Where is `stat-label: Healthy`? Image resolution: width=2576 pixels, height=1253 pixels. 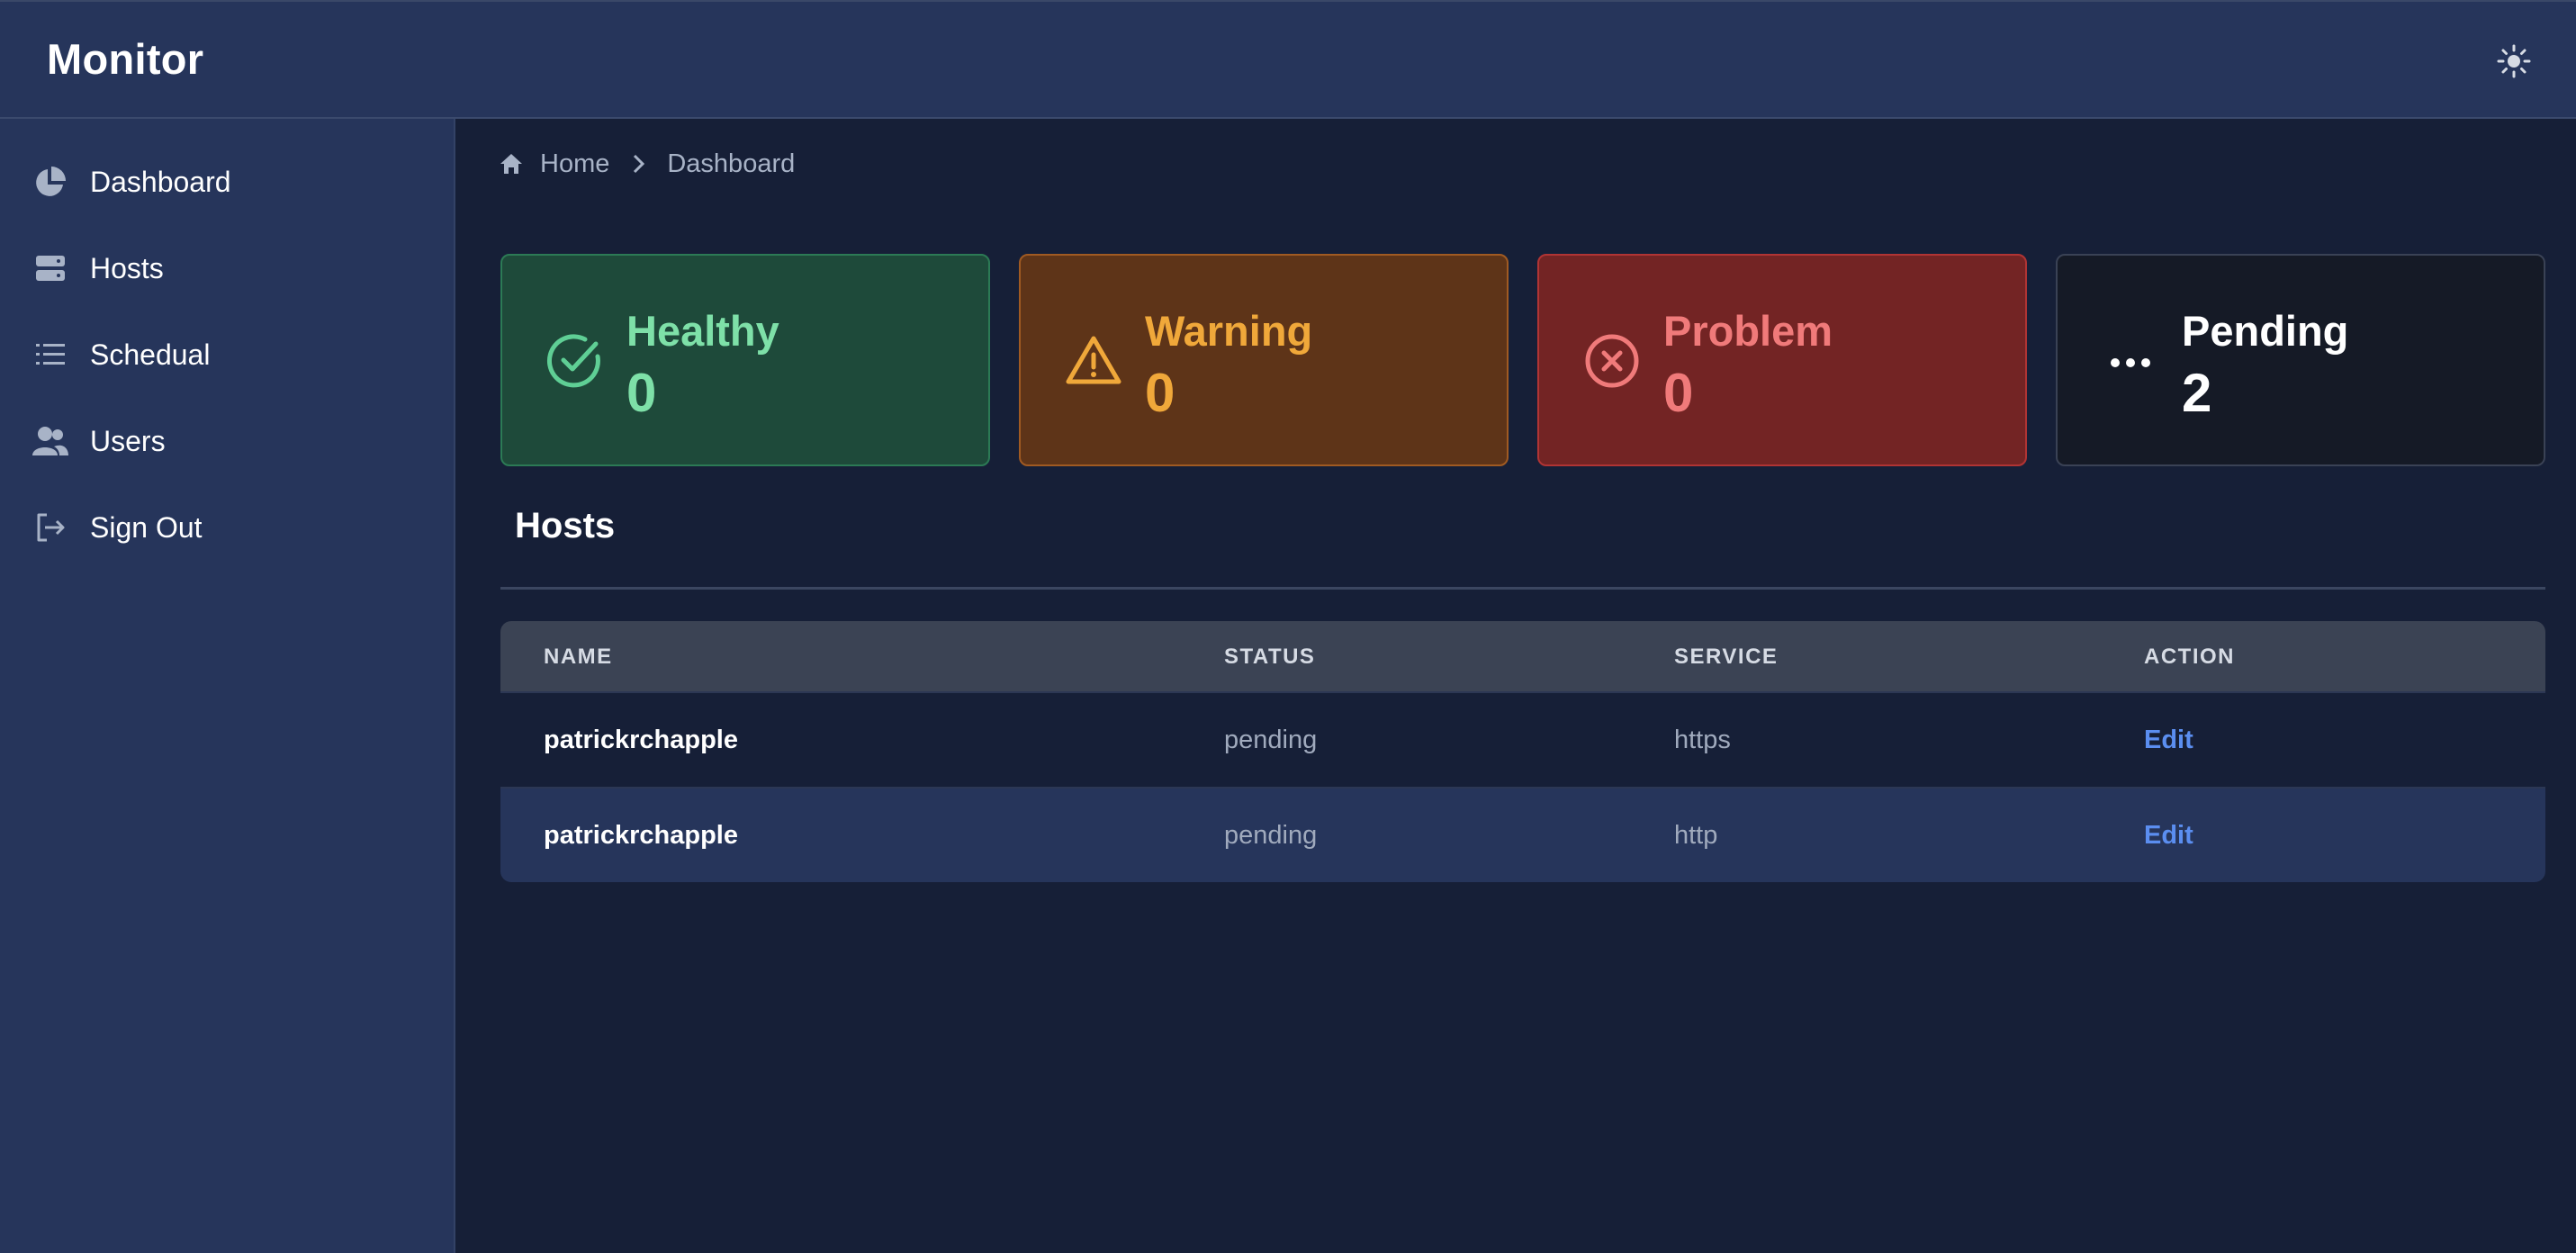
stat-label: Healthy is located at coordinates (702, 331).